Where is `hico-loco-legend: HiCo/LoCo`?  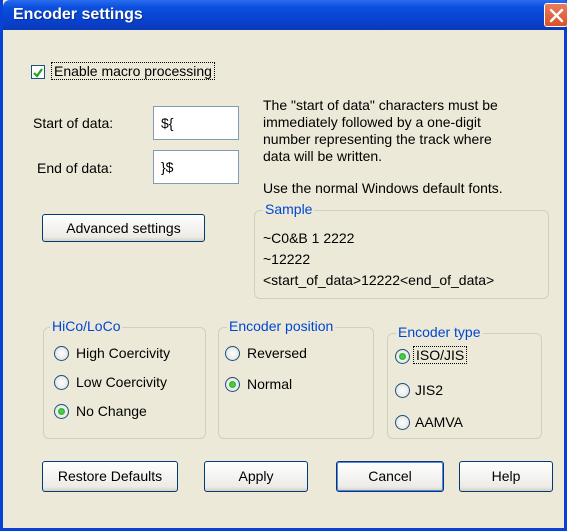
hico-loco-legend: HiCo/LoCo is located at coordinates (86, 326).